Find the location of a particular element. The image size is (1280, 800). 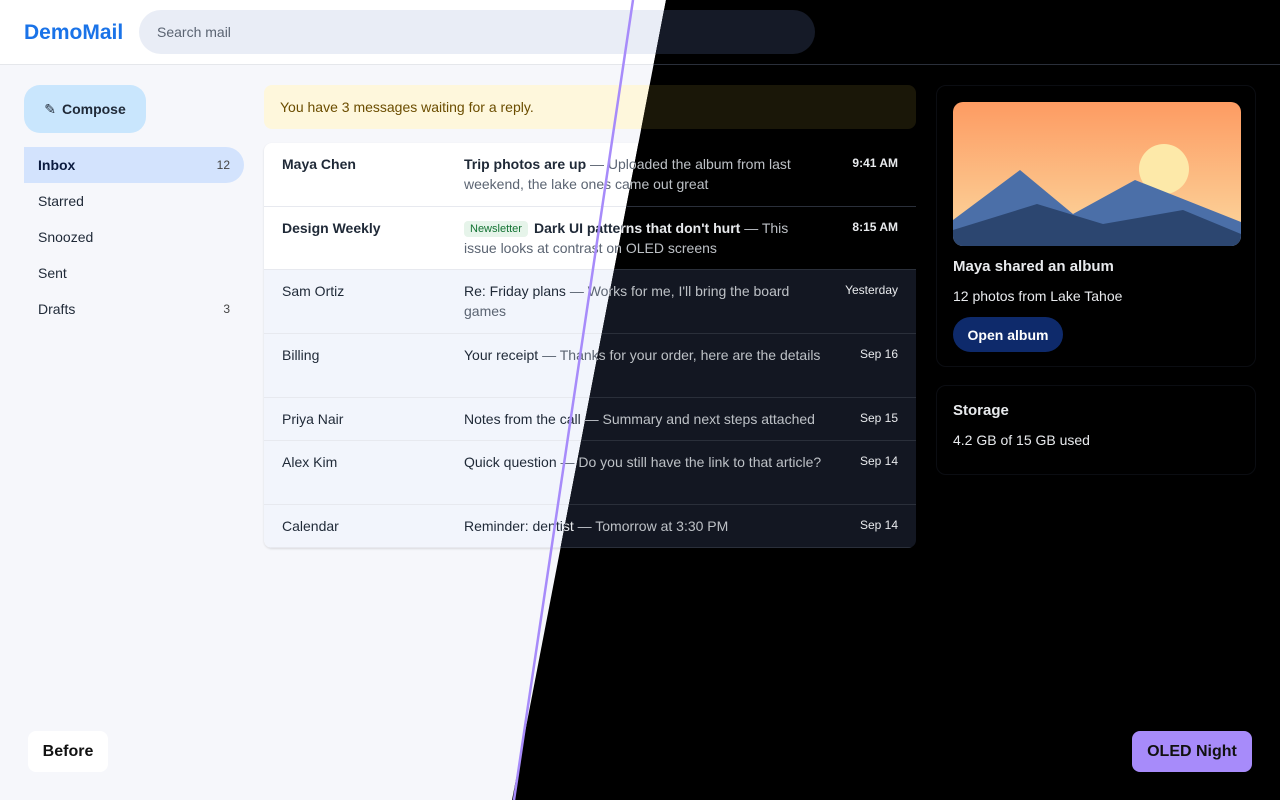

sidebar-item-count: 12 is located at coordinates (223, 165).